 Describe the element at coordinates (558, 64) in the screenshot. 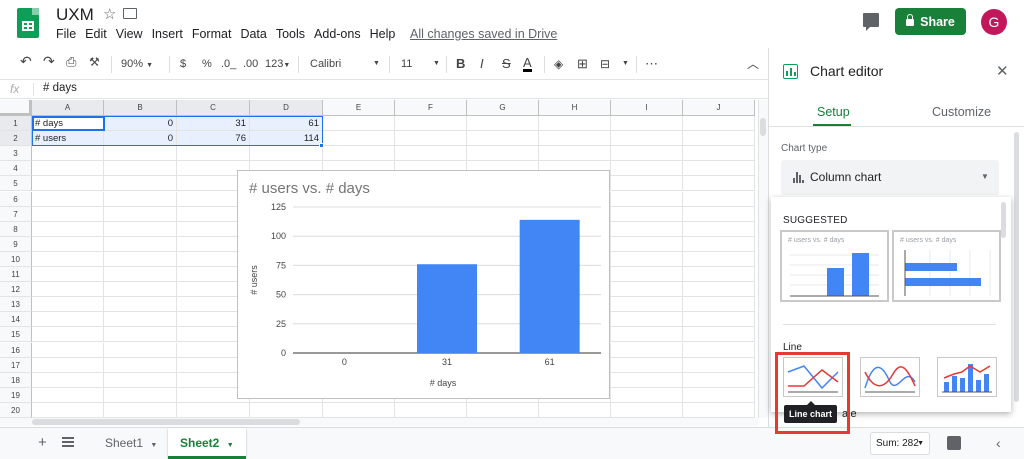

I see `fill-color-icon: ◈` at that location.